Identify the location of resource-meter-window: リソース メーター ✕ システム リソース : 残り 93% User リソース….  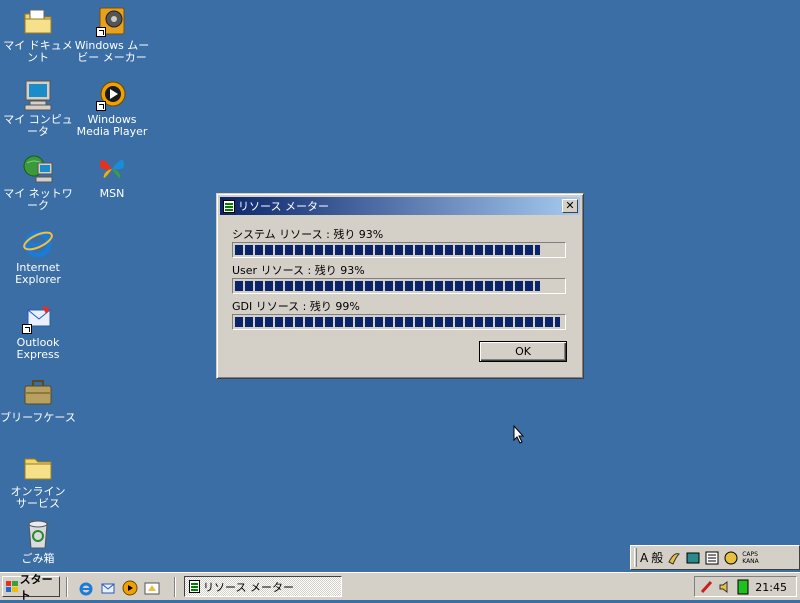
(400, 286).